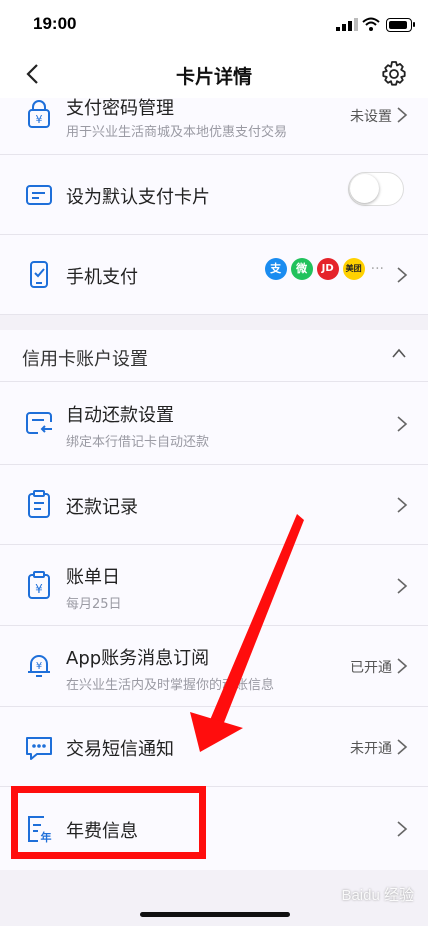 The width and height of the screenshot is (428, 926). Describe the element at coordinates (377, 895) in the screenshot. I see `watermark: Baidu 经验` at that location.